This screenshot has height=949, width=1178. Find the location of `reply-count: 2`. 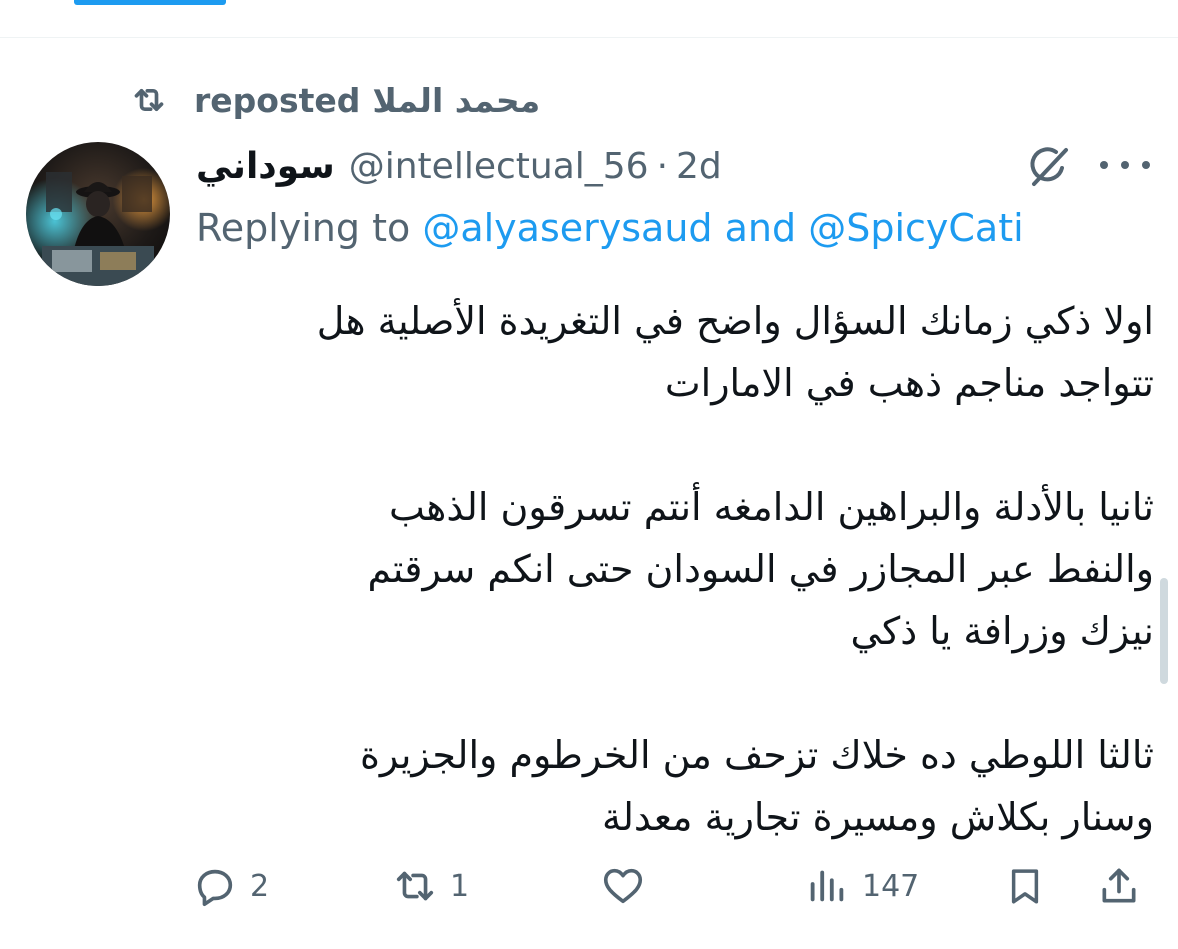

reply-count: 2 is located at coordinates (260, 886).